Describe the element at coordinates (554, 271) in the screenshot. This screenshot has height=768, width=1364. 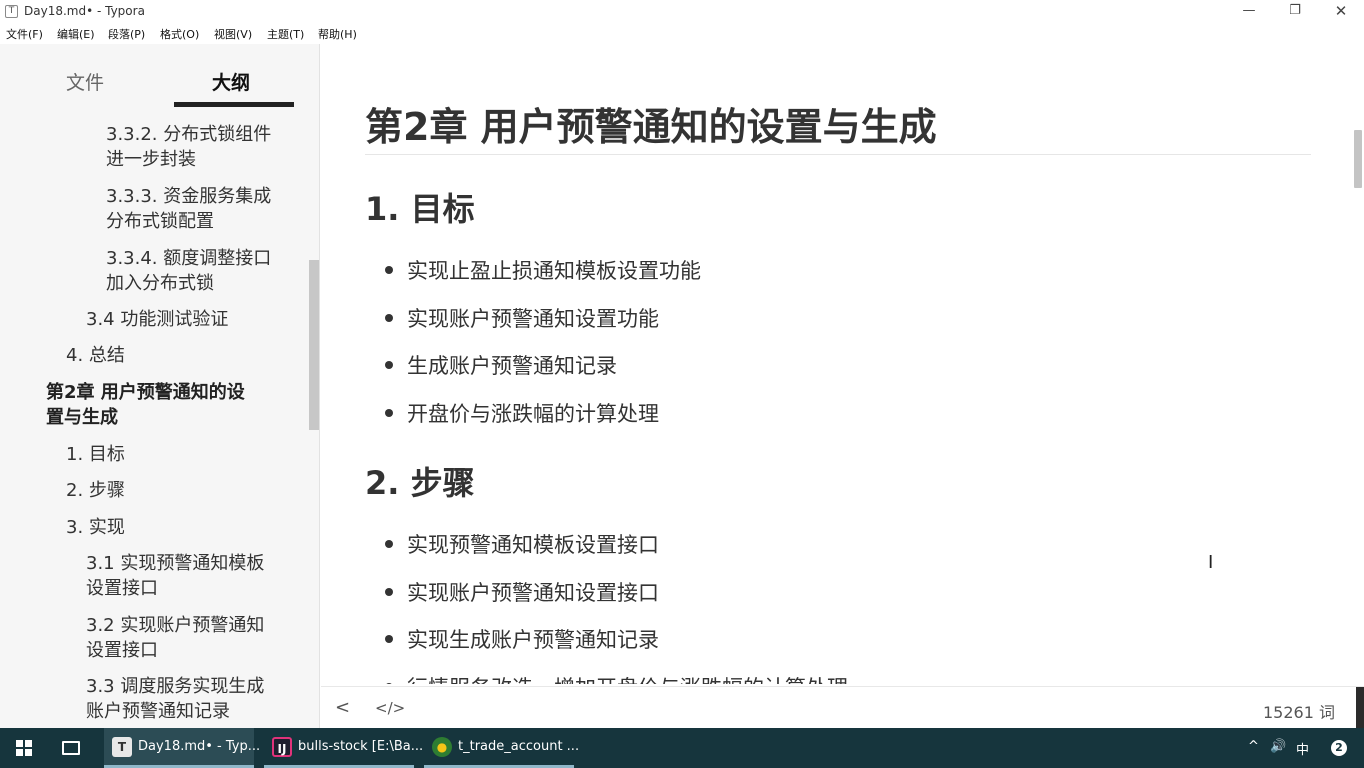
I see `list-item: 实现止盈止损通知模板设置功能` at that location.